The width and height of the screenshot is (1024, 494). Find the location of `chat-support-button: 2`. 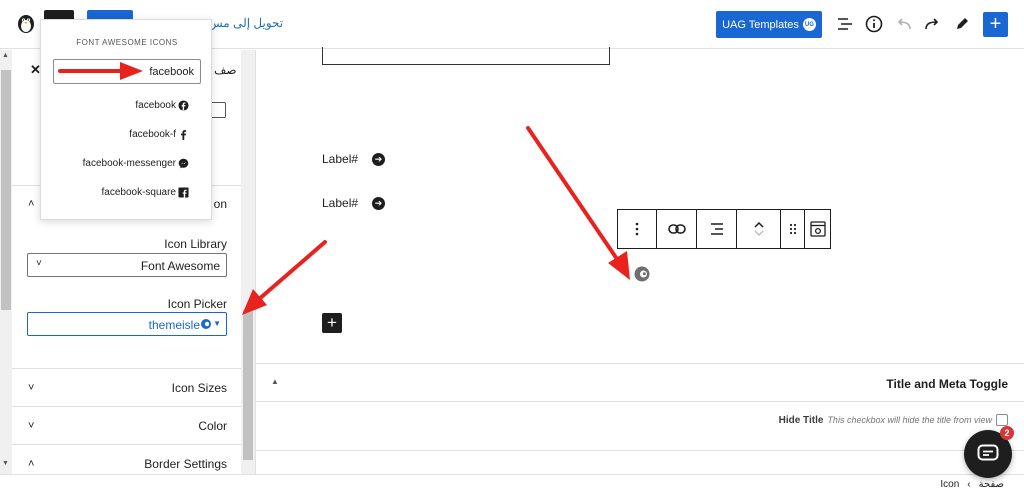

chat-support-button: 2 is located at coordinates (989, 452).